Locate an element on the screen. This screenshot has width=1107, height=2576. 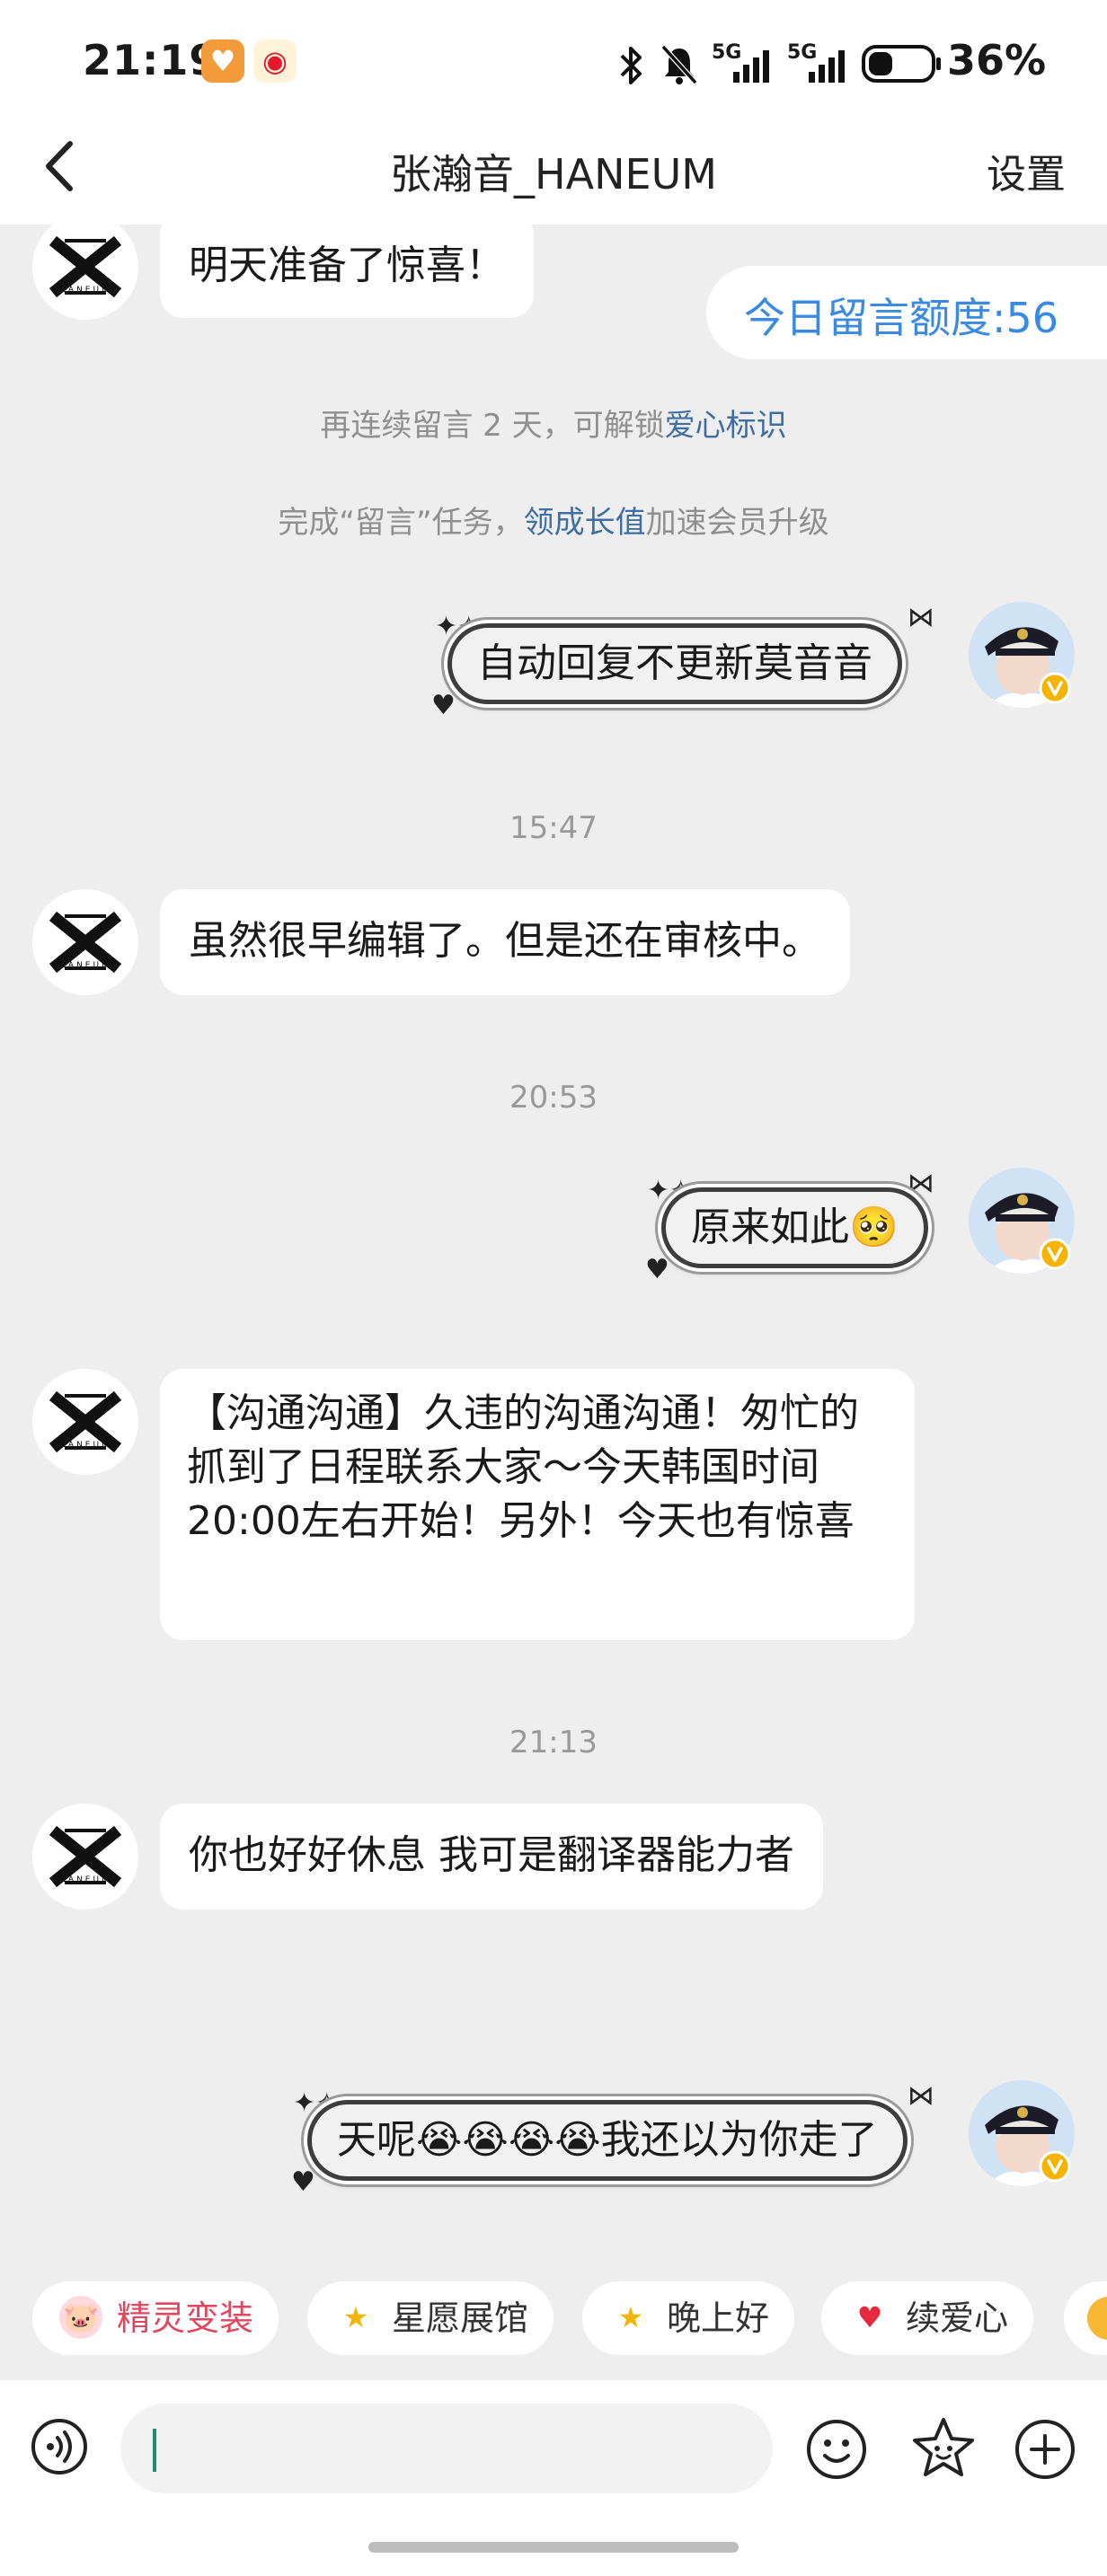
chip-wish-gallery: ★ 星愿展馆 is located at coordinates (430, 2318).